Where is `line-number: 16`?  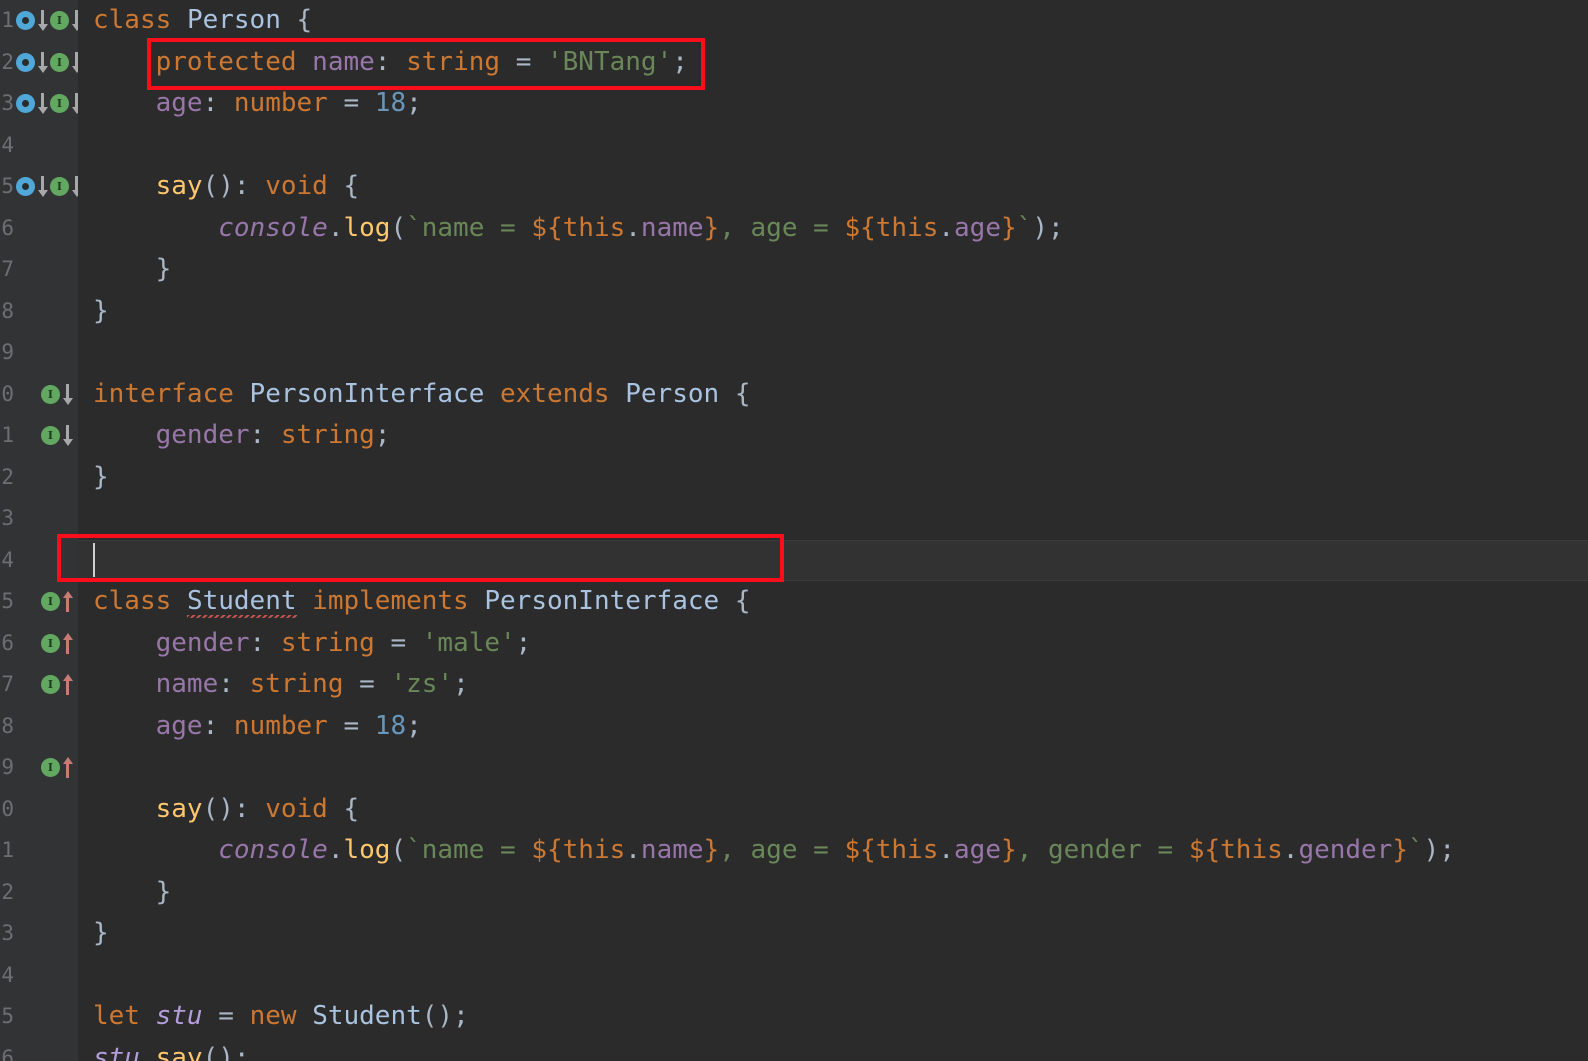 line-number: 16 is located at coordinates (7, 642).